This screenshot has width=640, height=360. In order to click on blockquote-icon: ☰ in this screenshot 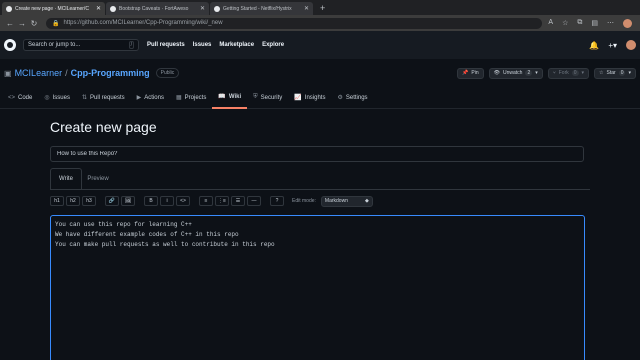, I will do `click(238, 201)`.